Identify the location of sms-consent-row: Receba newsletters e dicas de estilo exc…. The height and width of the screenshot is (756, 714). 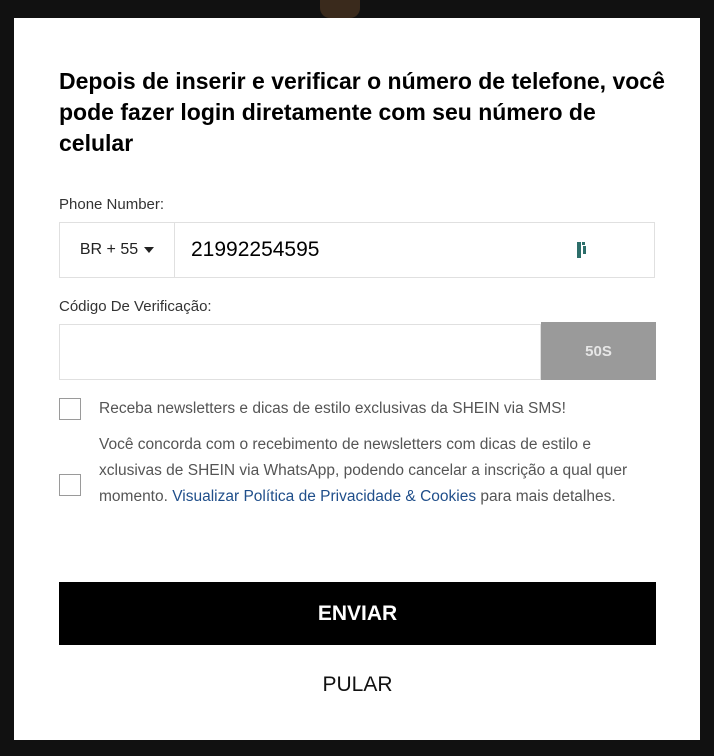
(312, 409).